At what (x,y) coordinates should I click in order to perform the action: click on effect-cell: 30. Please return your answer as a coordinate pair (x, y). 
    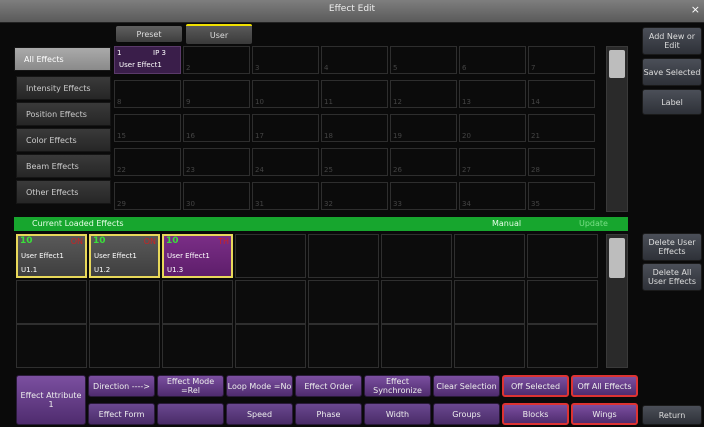
    Looking at the image, I should click on (216, 196).